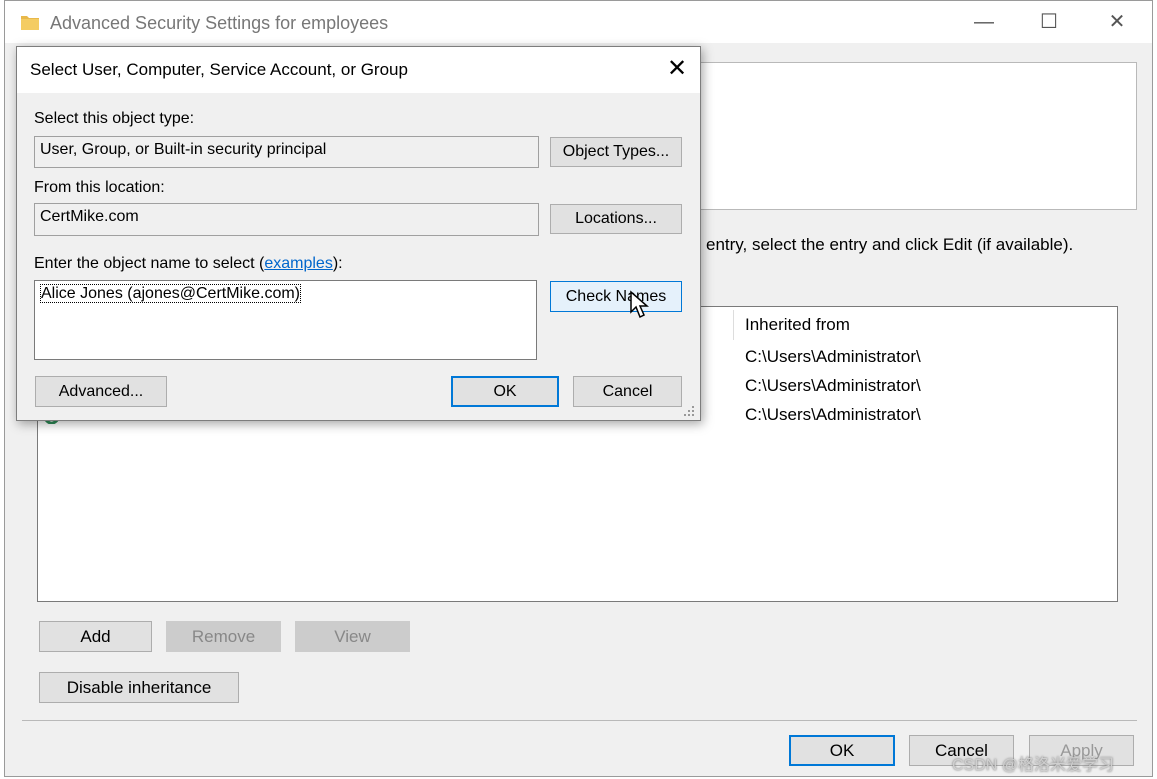  Describe the element at coordinates (842, 750) in the screenshot. I see `ok-button: OK` at that location.